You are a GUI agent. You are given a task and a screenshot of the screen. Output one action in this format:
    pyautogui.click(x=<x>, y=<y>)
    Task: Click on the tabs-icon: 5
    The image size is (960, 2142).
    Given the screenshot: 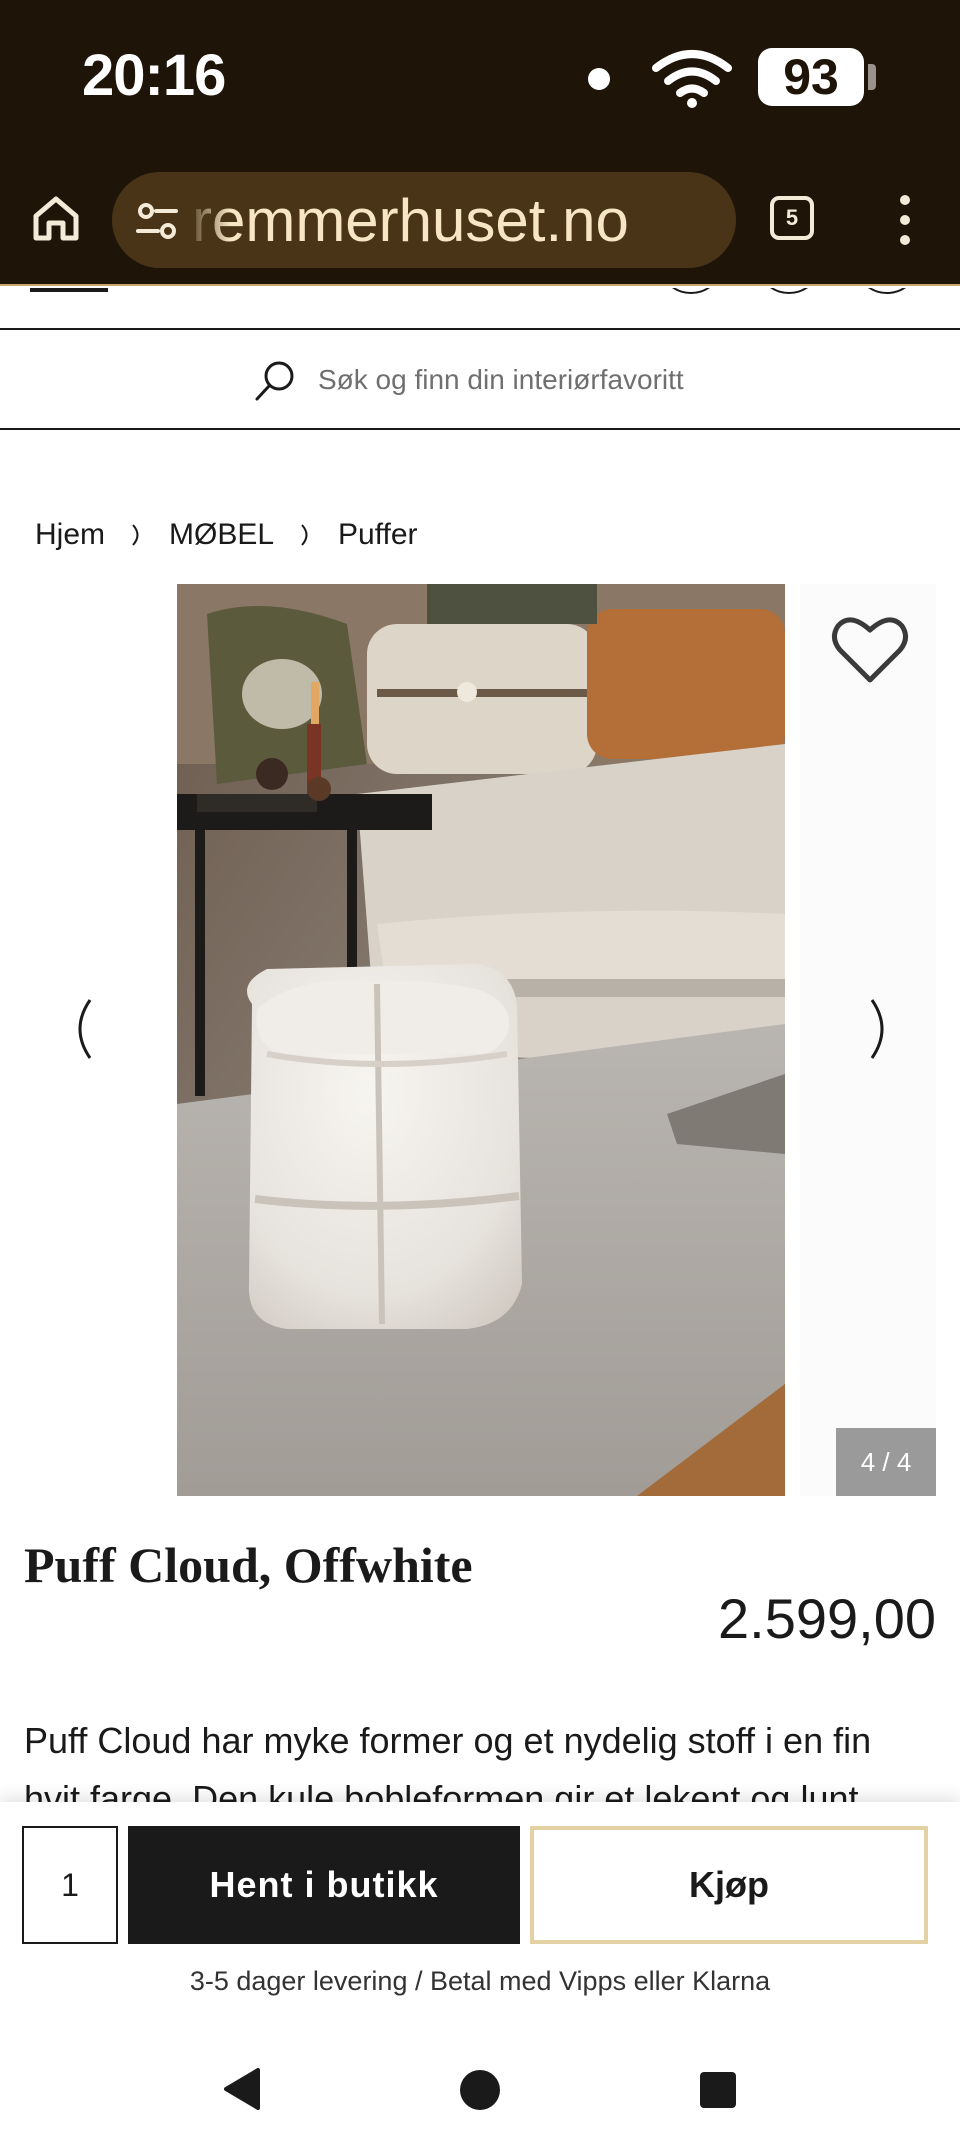 What is the action you would take?
    pyautogui.click(x=792, y=218)
    